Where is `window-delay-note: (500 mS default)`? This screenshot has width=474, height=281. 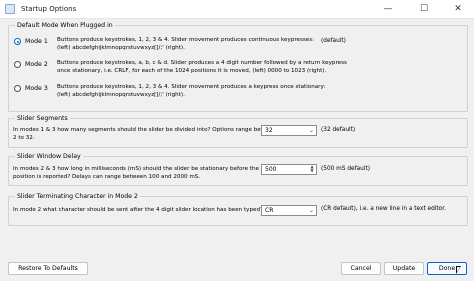 window-delay-note: (500 mS default) is located at coordinates (345, 169).